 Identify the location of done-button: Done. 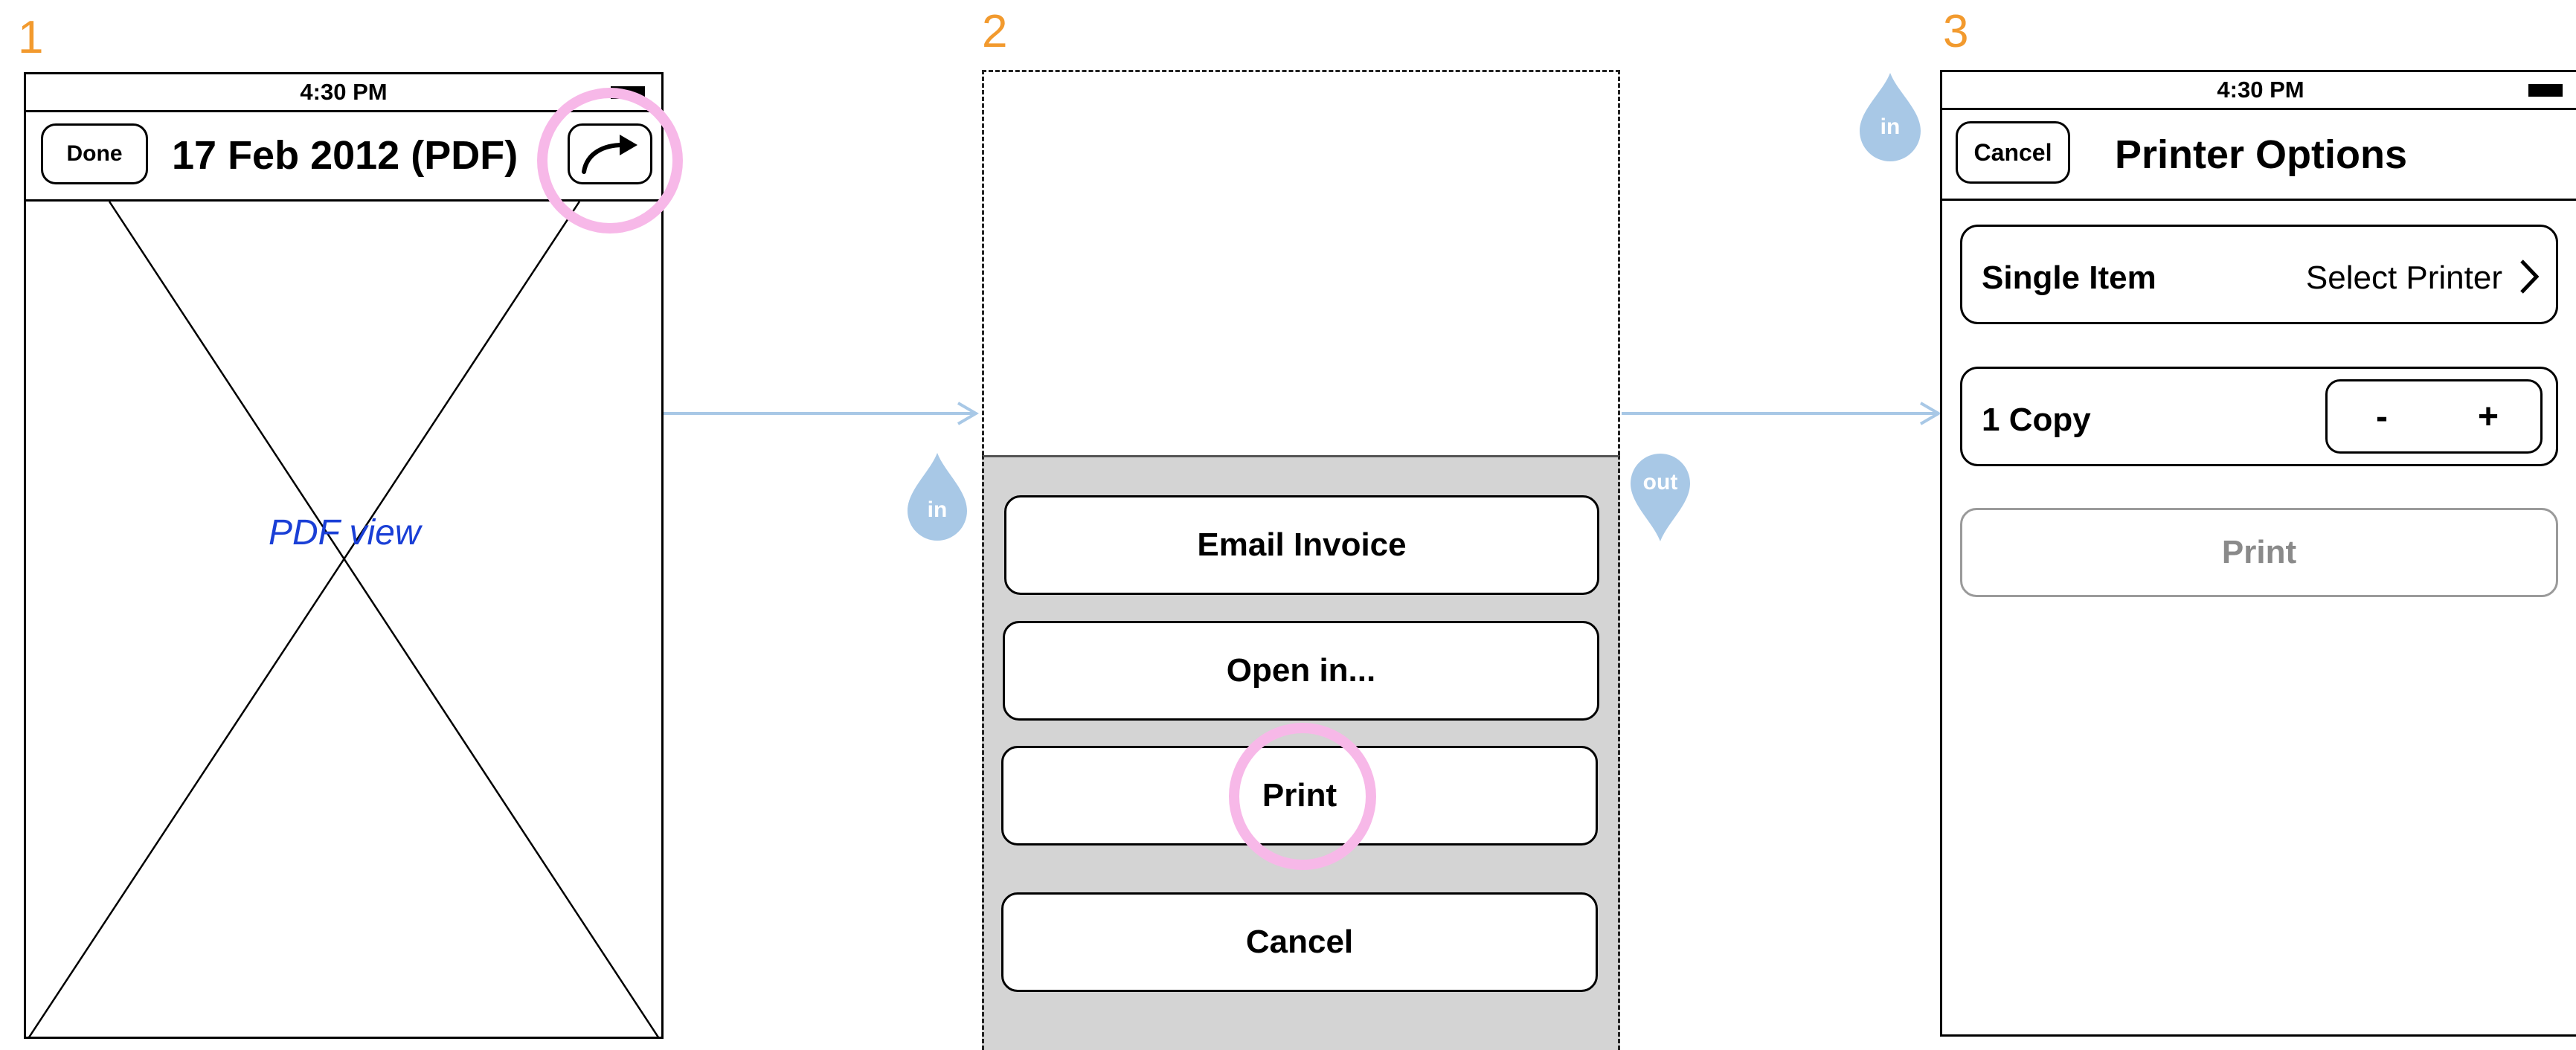
(94, 153).